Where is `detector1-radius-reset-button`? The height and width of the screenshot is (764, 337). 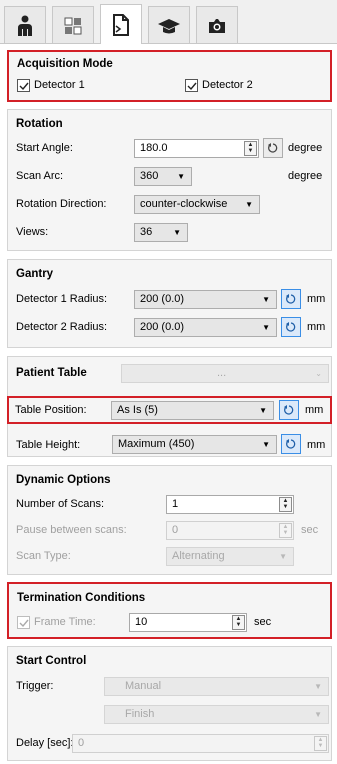
detector1-radius-reset-button is located at coordinates (291, 299).